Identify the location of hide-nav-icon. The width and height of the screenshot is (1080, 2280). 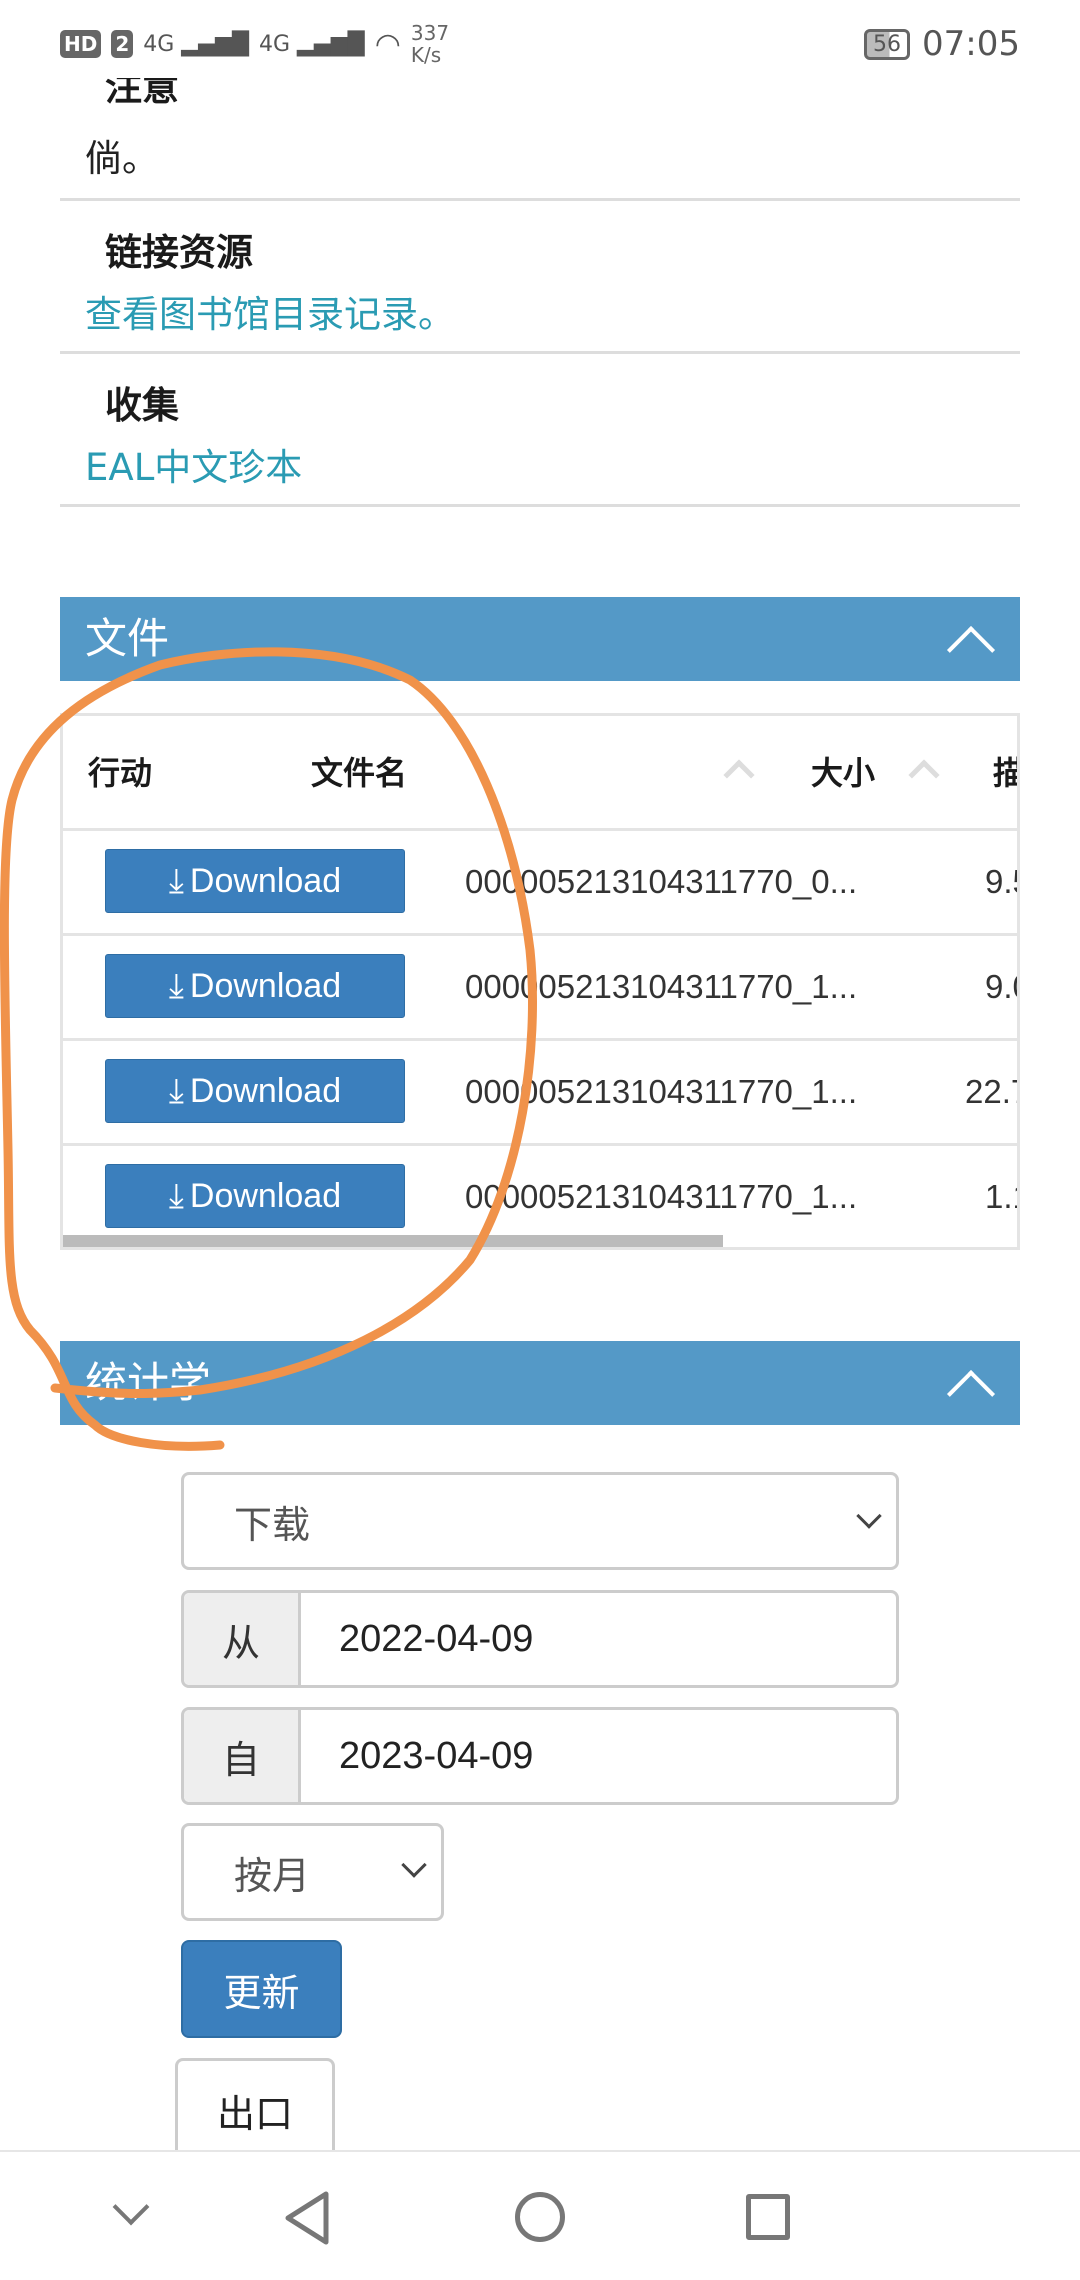
(131, 2207).